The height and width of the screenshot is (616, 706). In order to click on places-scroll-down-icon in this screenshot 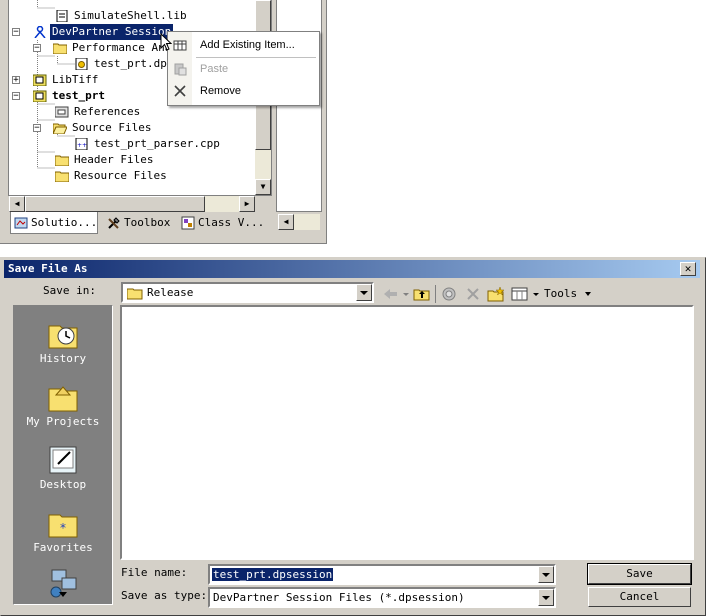, I will do `click(63, 595)`.